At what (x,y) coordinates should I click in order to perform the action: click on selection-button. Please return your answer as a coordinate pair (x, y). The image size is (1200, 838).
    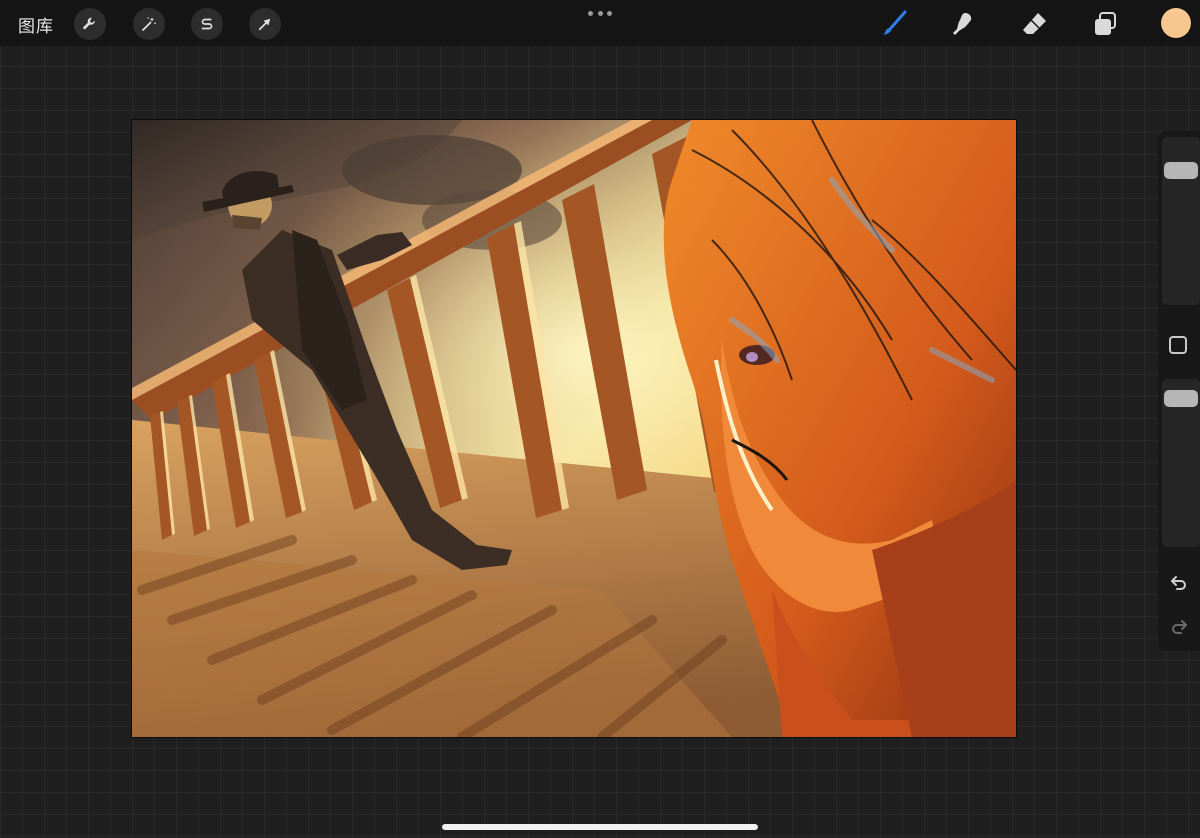
    Looking at the image, I should click on (207, 24).